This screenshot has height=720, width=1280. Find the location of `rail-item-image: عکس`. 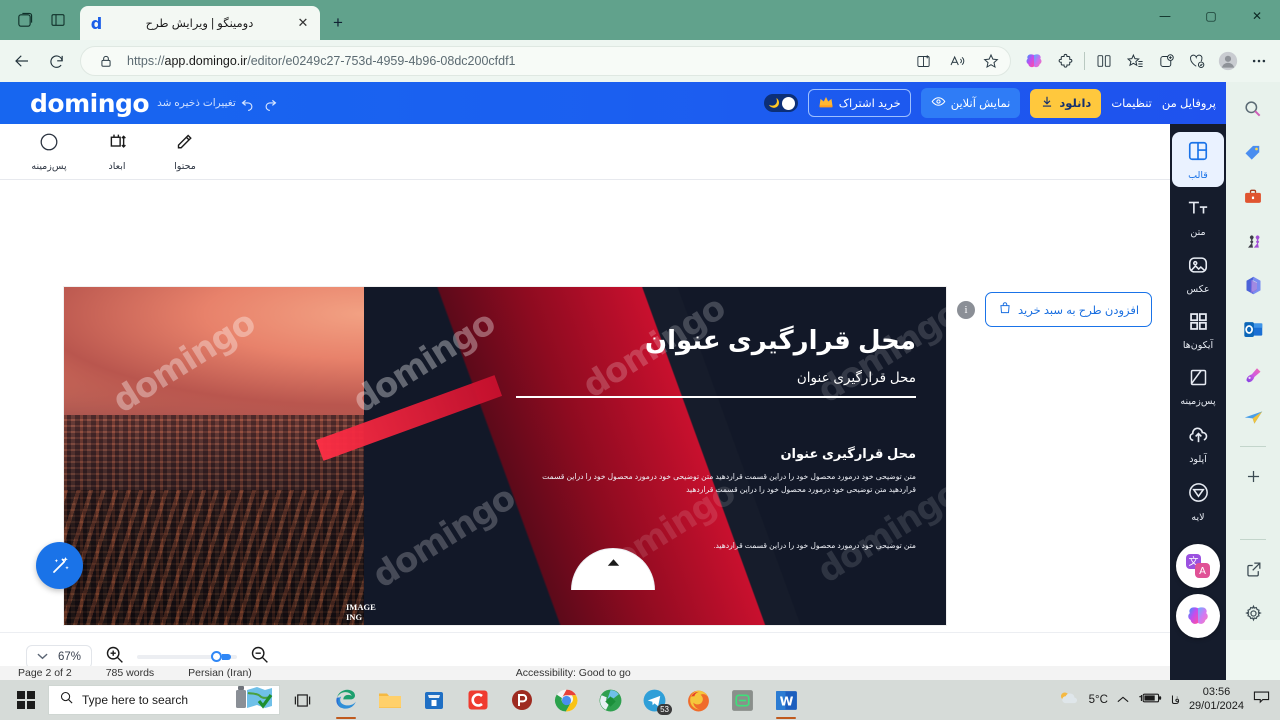

rail-item-image: عکس is located at coordinates (1198, 273).